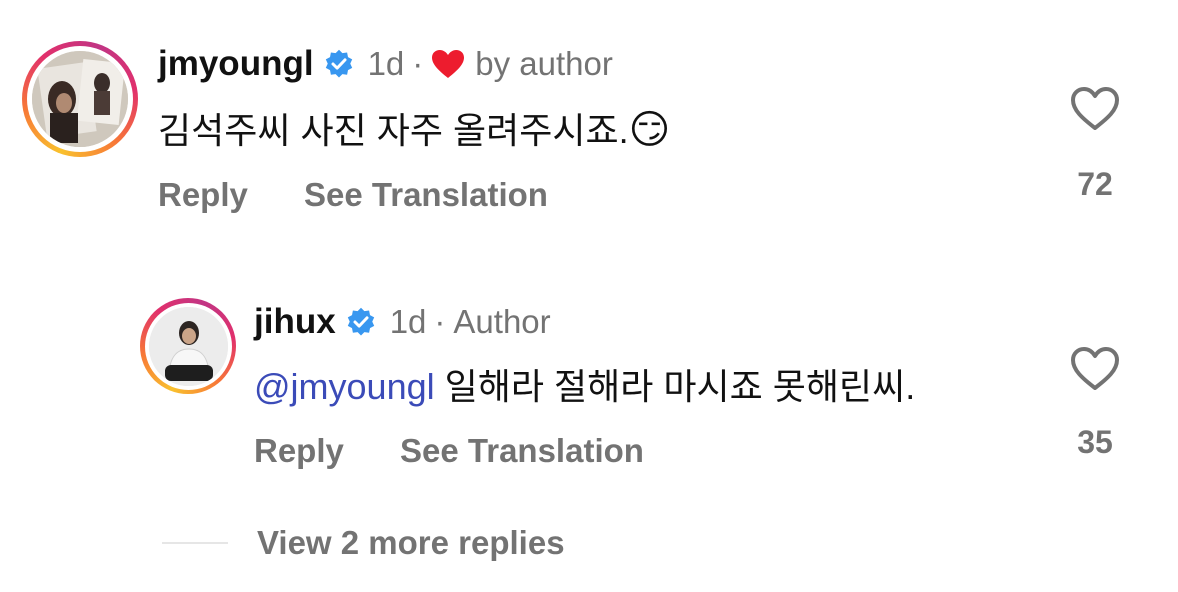 This screenshot has width=1178, height=592. Describe the element at coordinates (295, 322) in the screenshot. I see `username: jihux` at that location.